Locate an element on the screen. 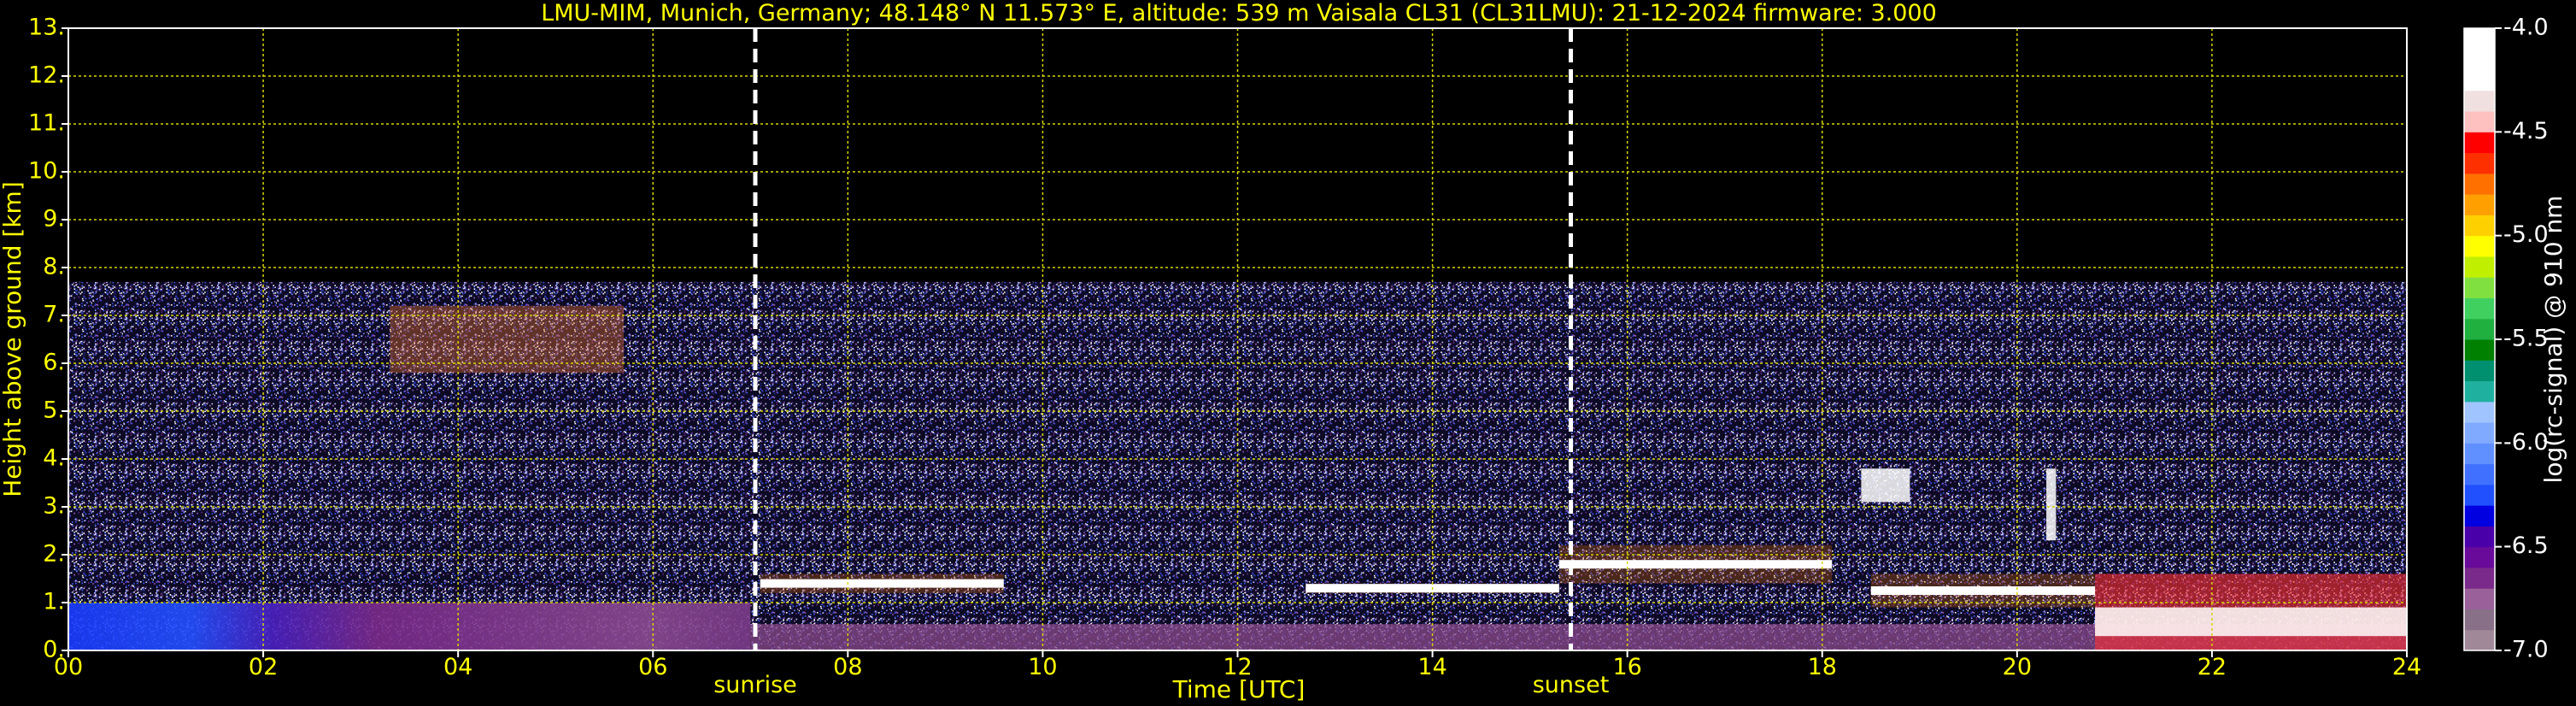  colorbar-tick-label: -7.0 is located at coordinates (2526, 650).